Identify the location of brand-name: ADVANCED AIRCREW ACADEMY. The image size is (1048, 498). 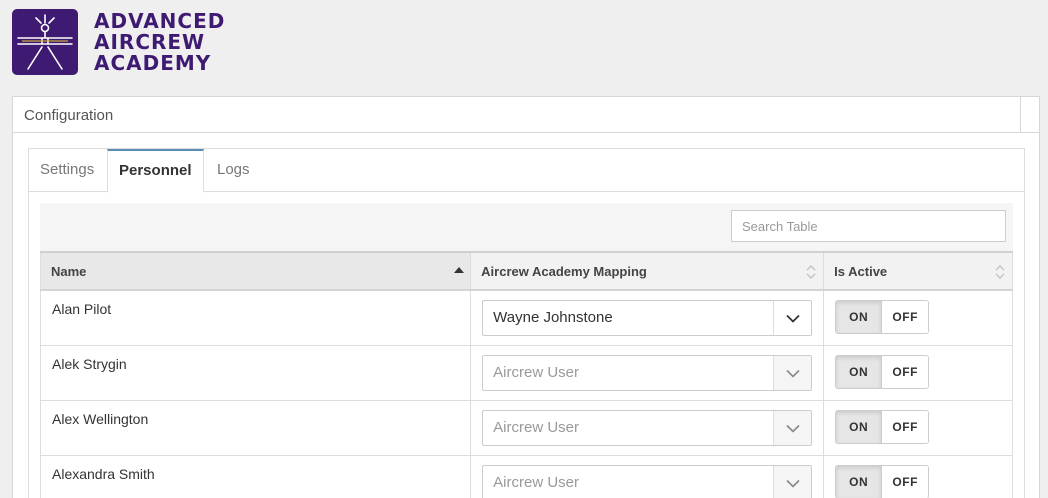
(159, 42).